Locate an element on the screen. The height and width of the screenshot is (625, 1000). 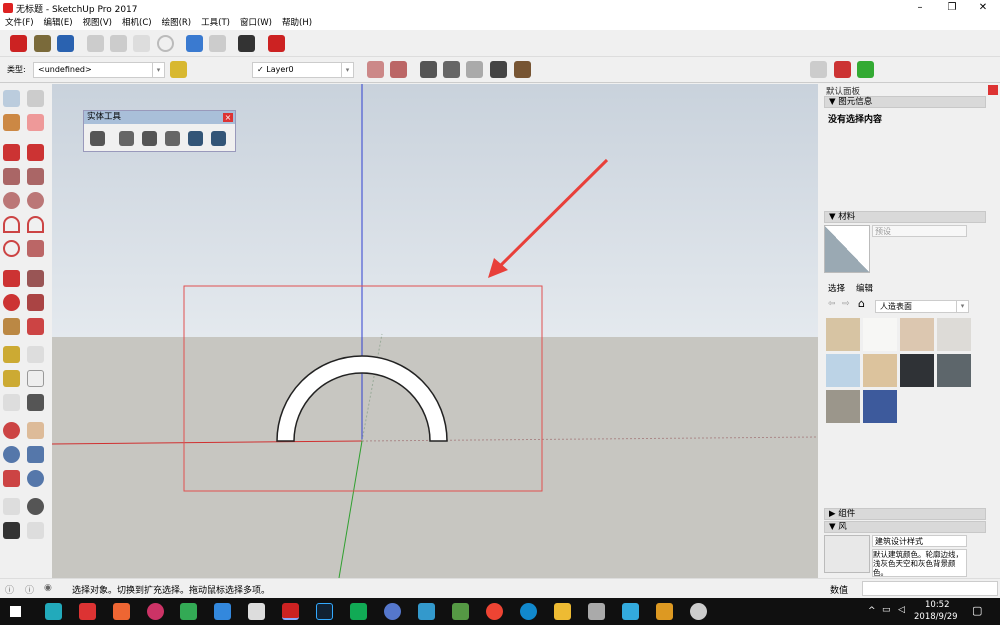
components-header: ▶ 组件 is located at coordinates (905, 514).